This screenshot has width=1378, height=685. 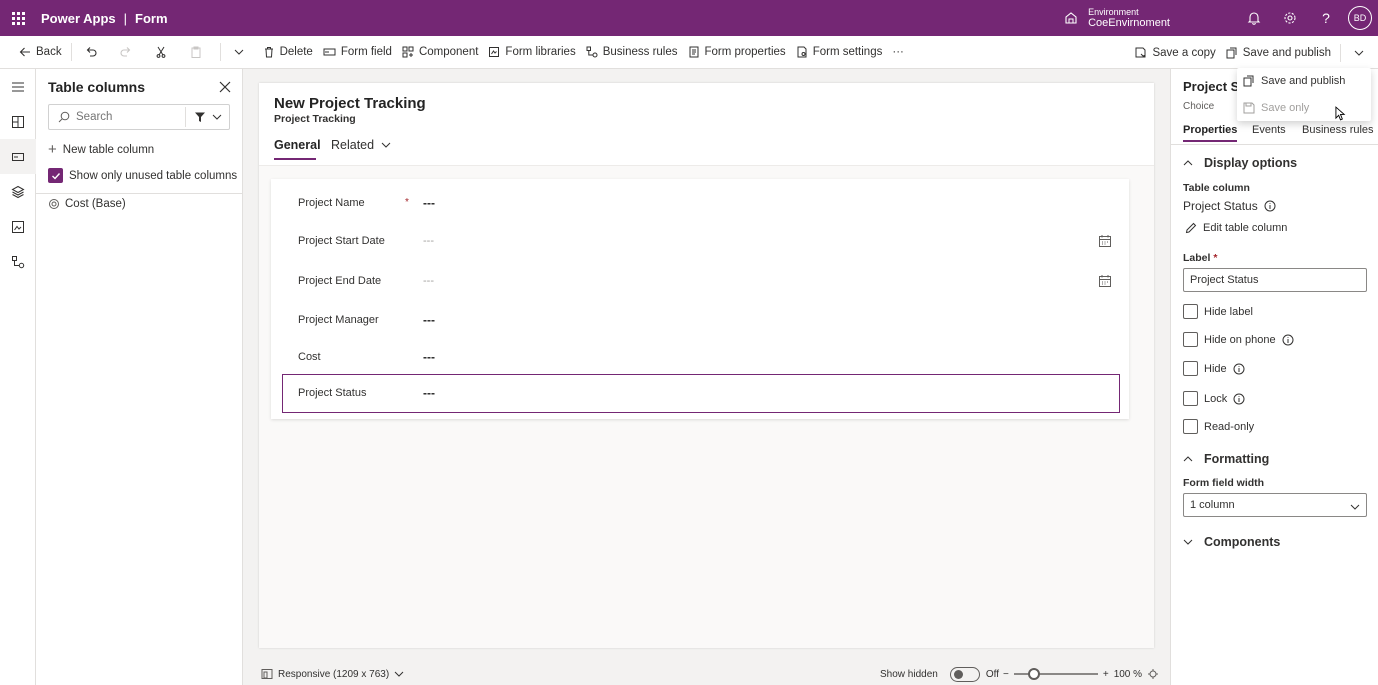 I want to click on properties-type: Choice, so click(x=1199, y=106).